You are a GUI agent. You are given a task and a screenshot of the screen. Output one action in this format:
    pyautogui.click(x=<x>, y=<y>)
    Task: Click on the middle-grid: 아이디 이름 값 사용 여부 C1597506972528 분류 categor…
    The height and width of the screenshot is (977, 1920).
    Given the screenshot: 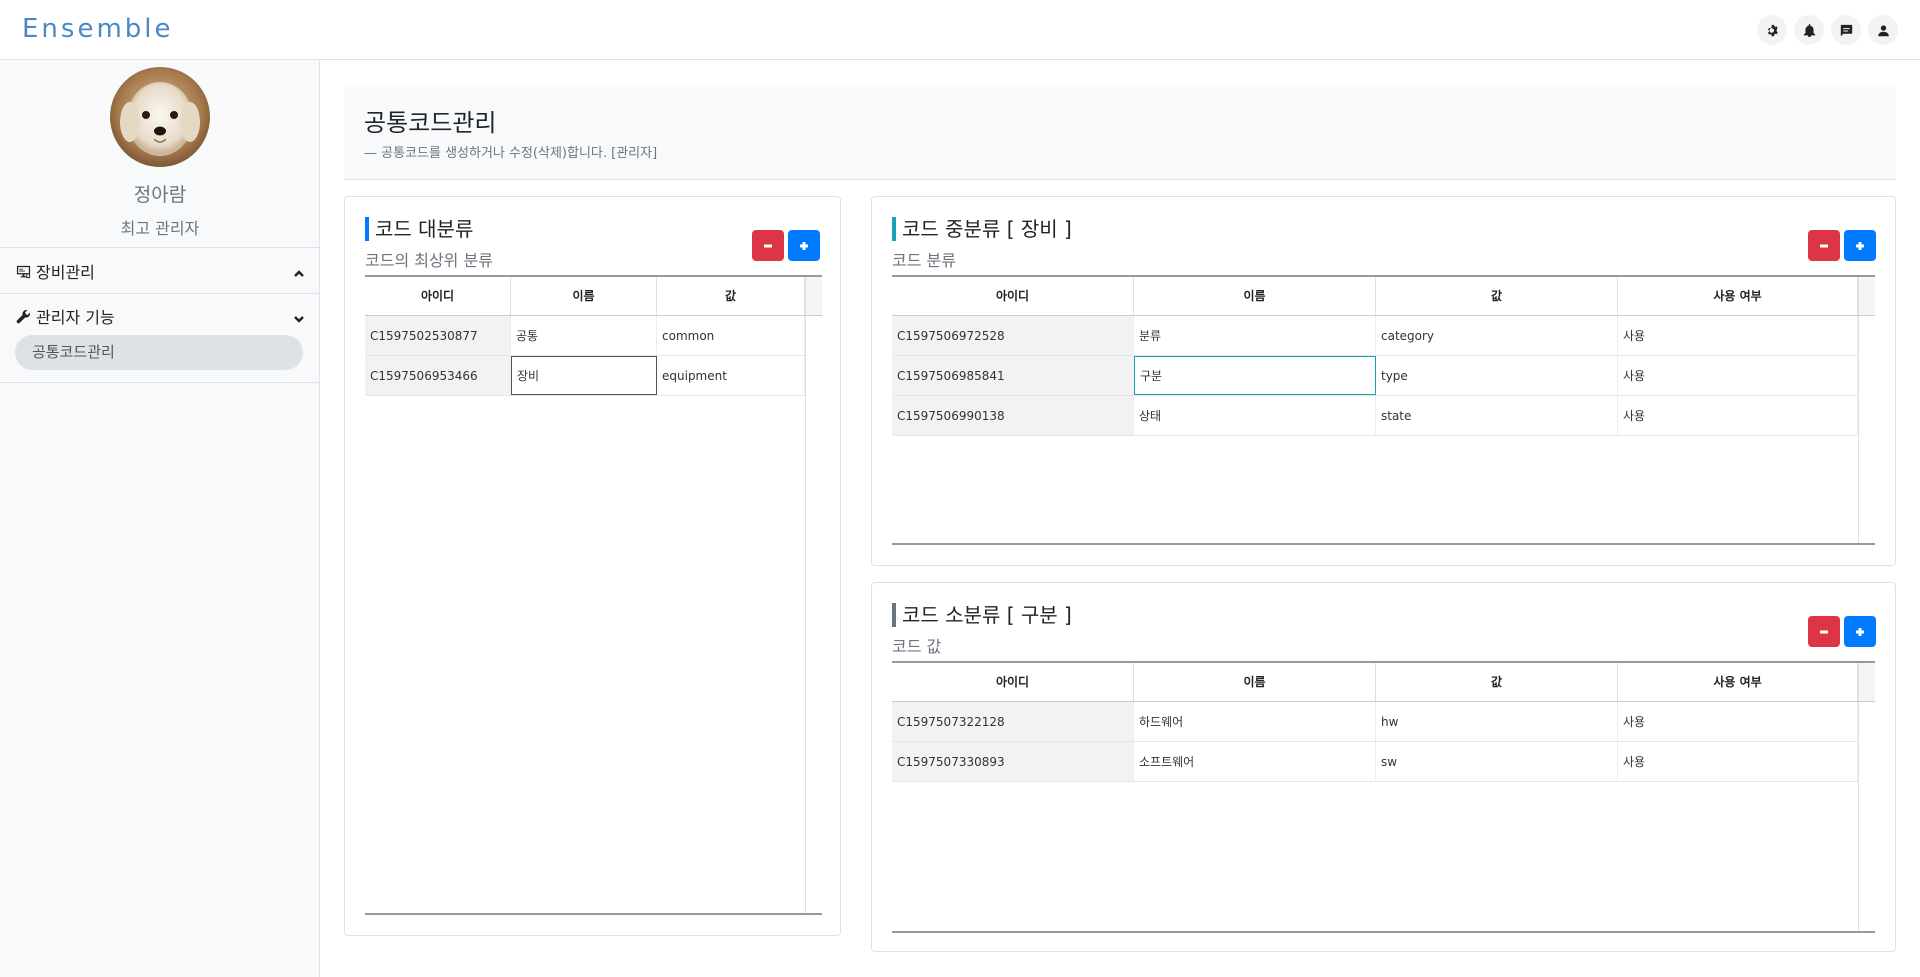 What is the action you would take?
    pyautogui.click(x=1383, y=410)
    